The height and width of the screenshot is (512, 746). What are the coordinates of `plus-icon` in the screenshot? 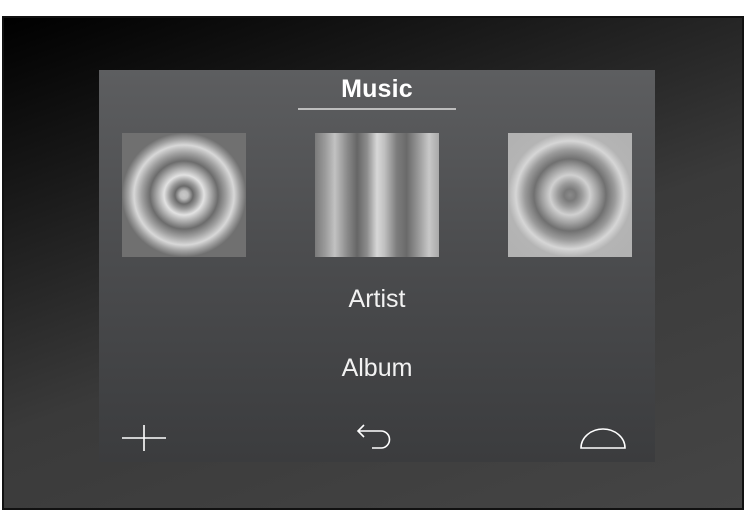 It's located at (144, 438).